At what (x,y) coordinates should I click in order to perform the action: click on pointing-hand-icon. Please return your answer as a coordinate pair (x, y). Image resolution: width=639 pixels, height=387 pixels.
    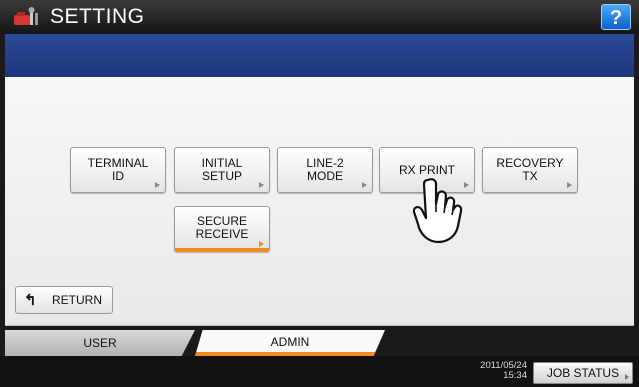
    Looking at the image, I should click on (437, 211).